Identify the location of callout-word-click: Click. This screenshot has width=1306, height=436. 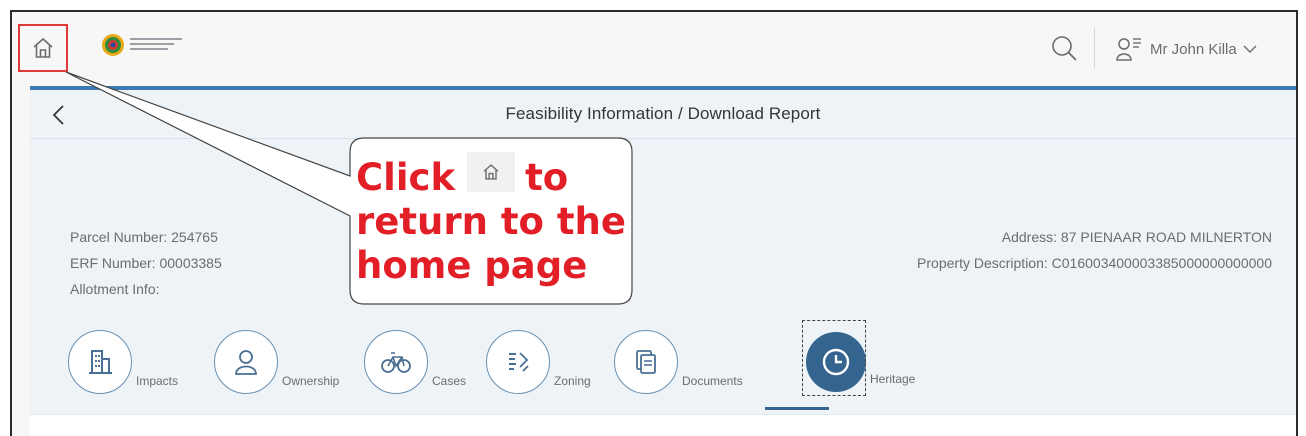
(406, 177).